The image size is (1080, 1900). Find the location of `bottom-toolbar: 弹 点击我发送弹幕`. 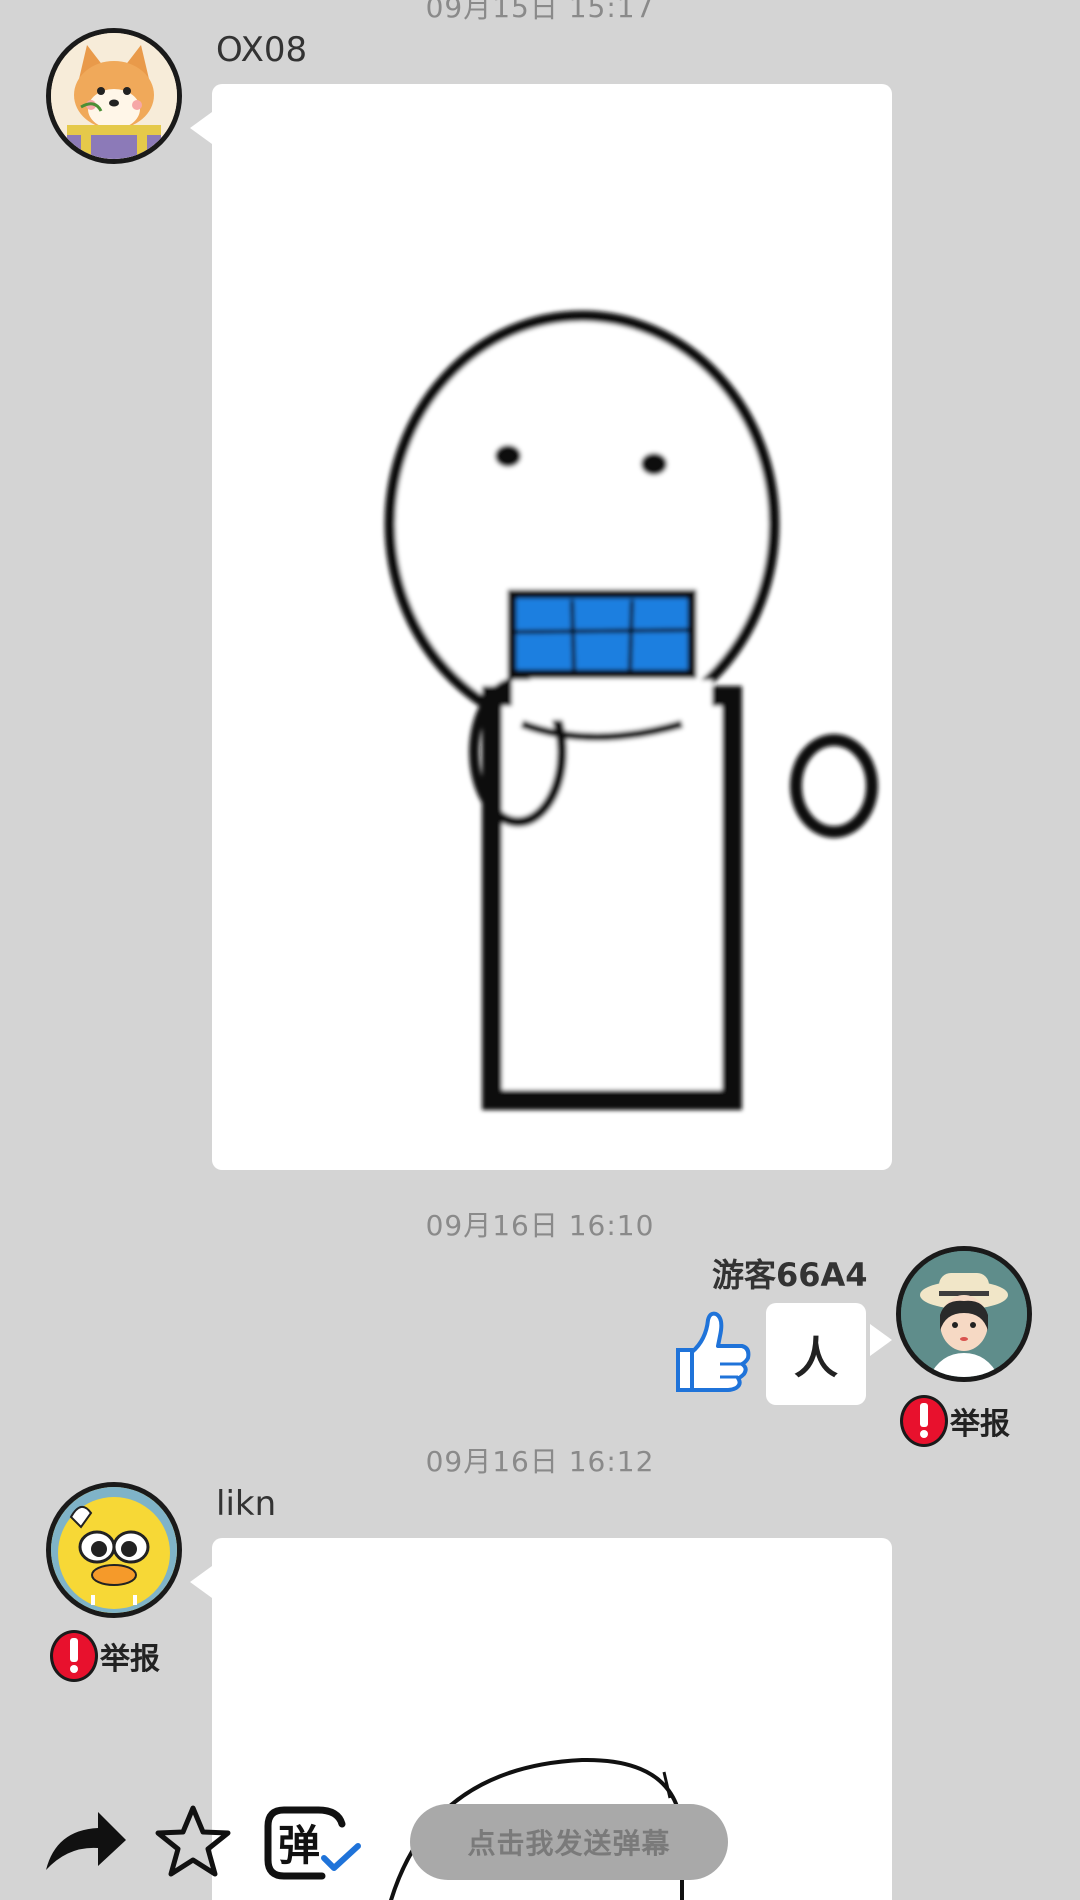

bottom-toolbar: 弹 点击我发送弹幕 is located at coordinates (540, 1845).